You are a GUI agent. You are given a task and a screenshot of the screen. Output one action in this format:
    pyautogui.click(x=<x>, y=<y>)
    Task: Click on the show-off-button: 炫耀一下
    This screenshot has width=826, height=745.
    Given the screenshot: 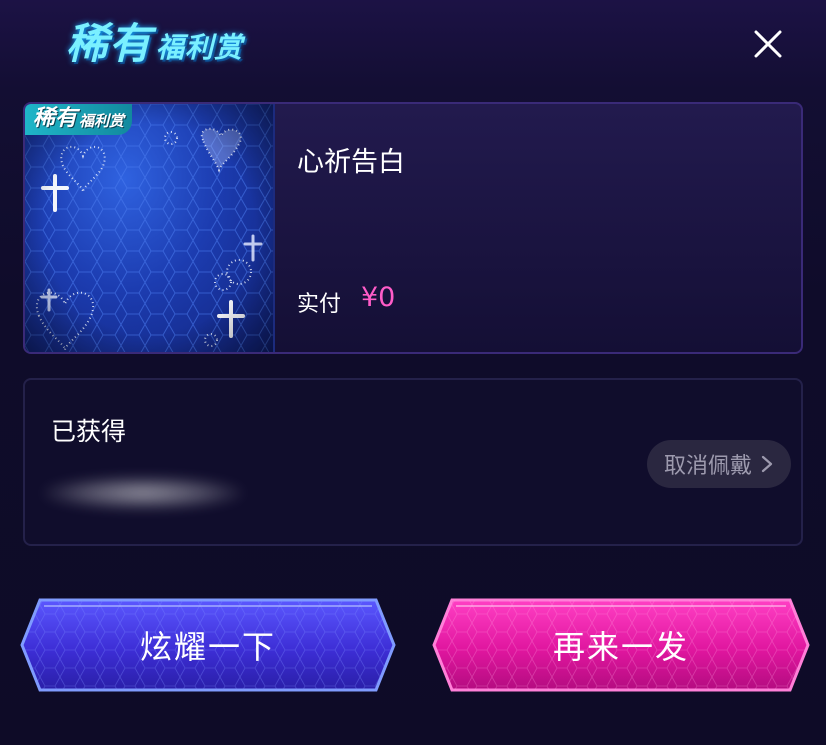 What is the action you would take?
    pyautogui.click(x=208, y=645)
    